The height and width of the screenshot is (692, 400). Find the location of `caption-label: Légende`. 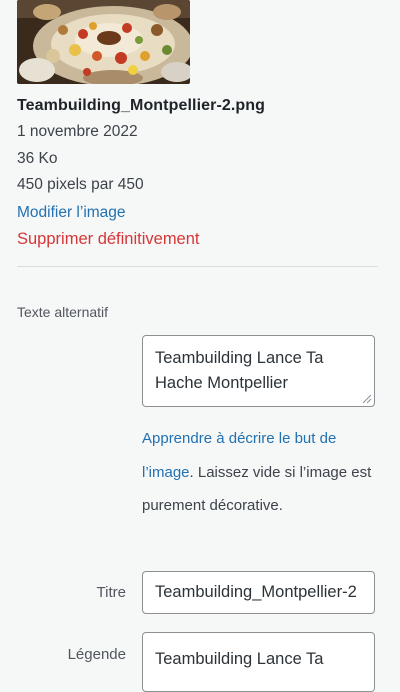

caption-label: Légende is located at coordinates (96, 654).